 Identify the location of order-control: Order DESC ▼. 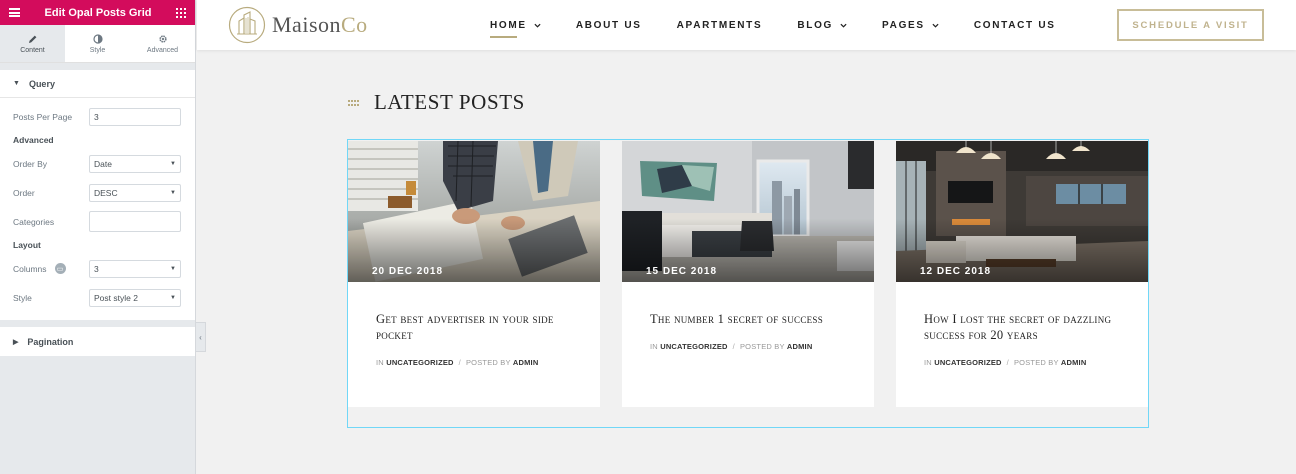
(97, 192).